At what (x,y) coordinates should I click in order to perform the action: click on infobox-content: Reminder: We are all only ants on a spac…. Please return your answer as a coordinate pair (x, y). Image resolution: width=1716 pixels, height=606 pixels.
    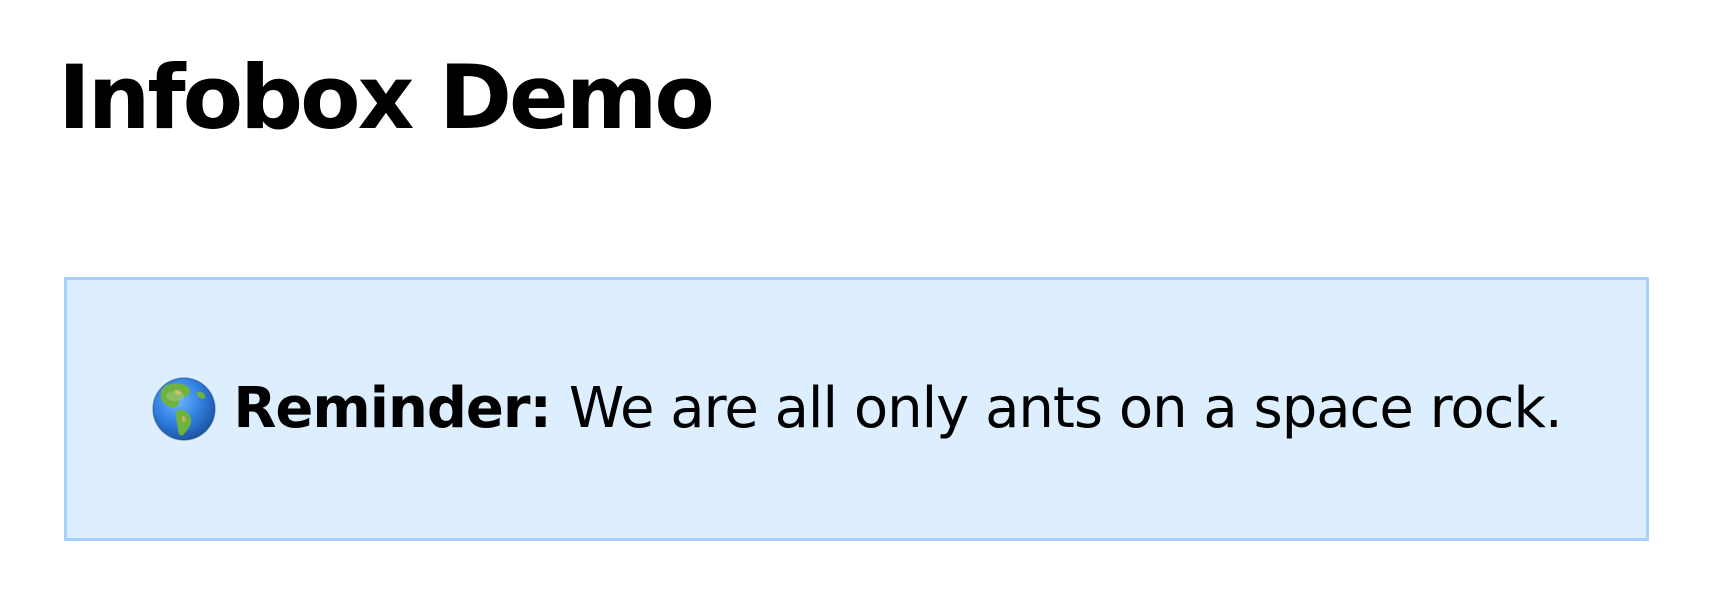
    Looking at the image, I should click on (857, 409).